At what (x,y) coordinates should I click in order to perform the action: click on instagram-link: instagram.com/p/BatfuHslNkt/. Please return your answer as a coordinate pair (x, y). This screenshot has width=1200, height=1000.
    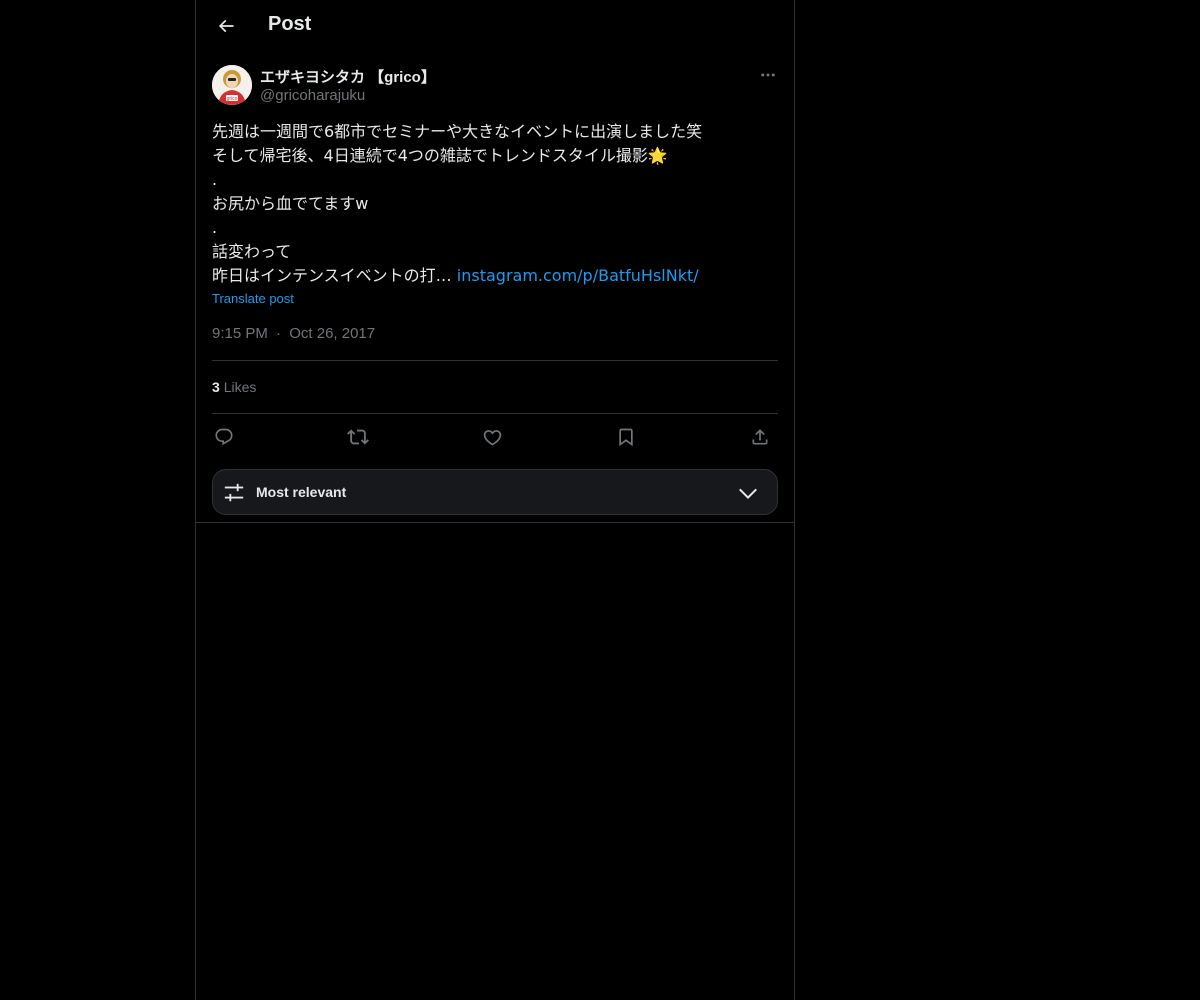
    Looking at the image, I should click on (578, 275).